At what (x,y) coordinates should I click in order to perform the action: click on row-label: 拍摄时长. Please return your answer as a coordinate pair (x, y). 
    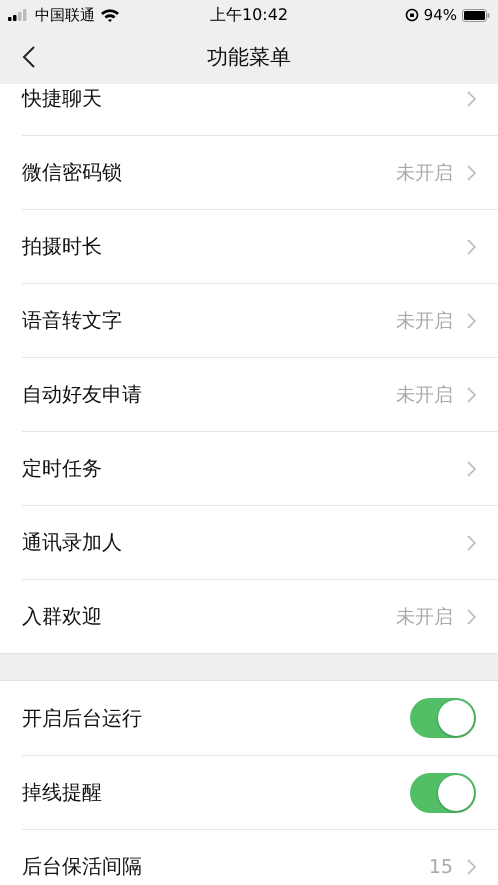
    Looking at the image, I should click on (62, 246).